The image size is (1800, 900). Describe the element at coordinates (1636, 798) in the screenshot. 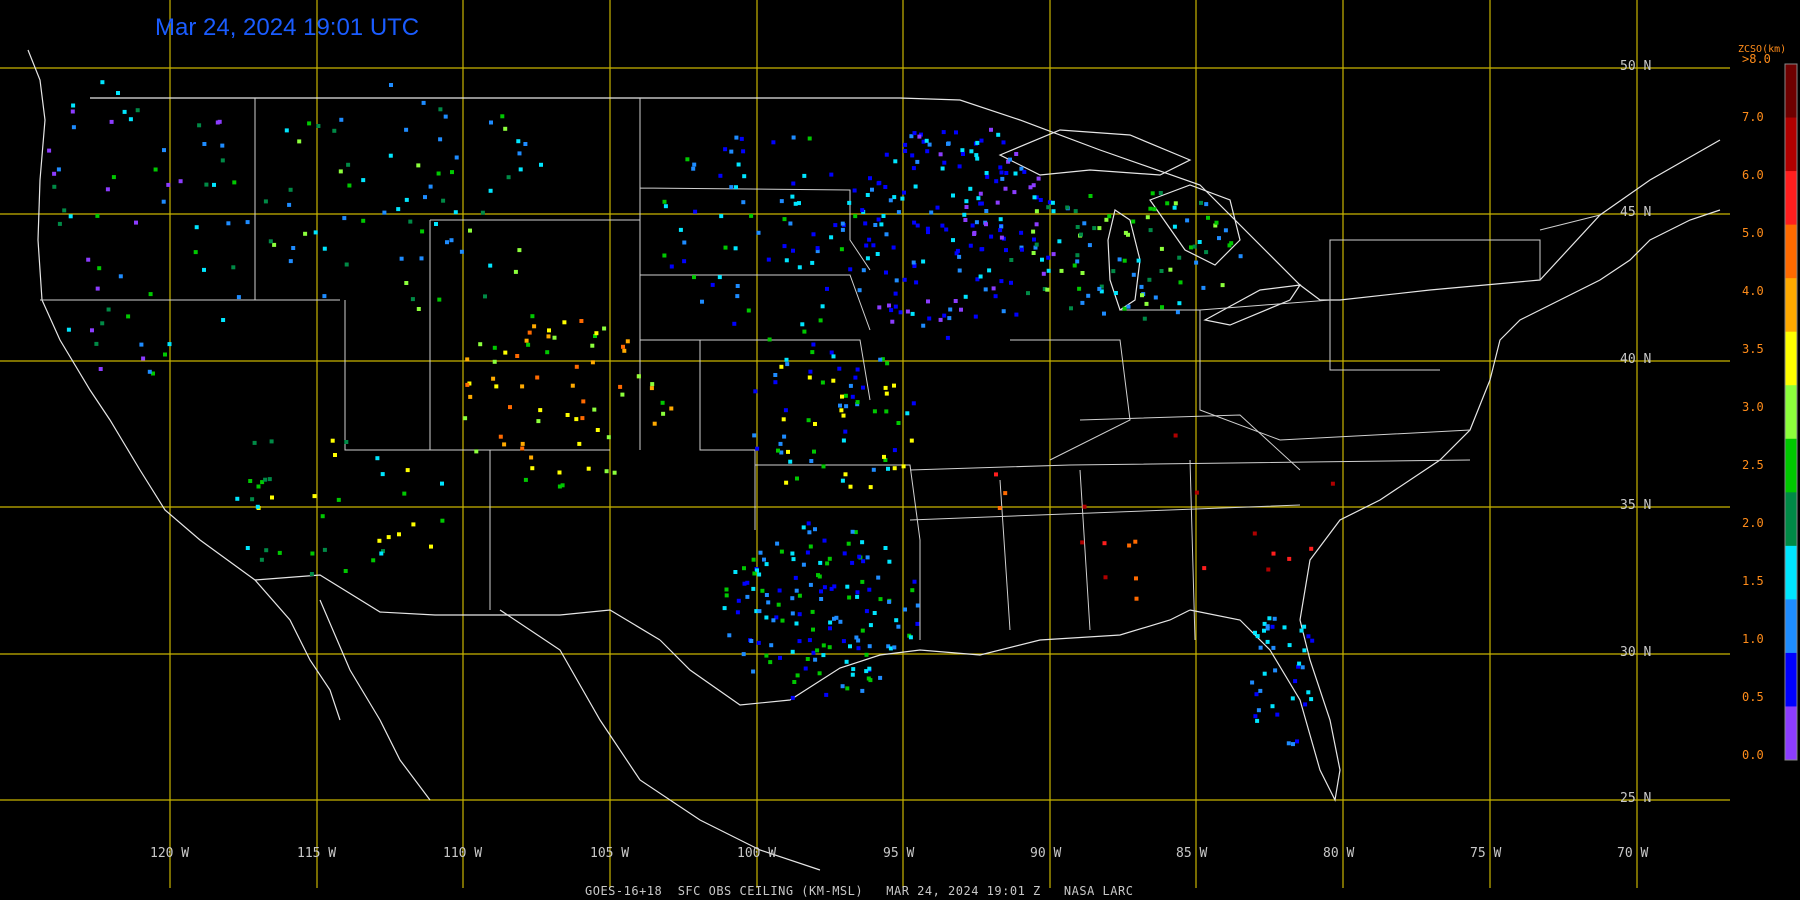

I see `latitude-label: 25 N` at that location.